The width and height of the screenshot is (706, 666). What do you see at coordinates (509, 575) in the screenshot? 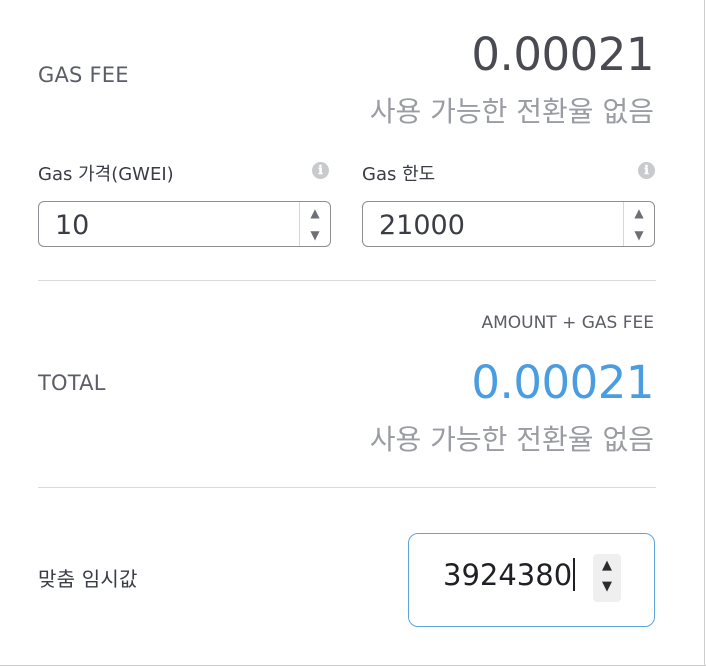
I see `custom-nonce-value: 3924380` at bounding box center [509, 575].